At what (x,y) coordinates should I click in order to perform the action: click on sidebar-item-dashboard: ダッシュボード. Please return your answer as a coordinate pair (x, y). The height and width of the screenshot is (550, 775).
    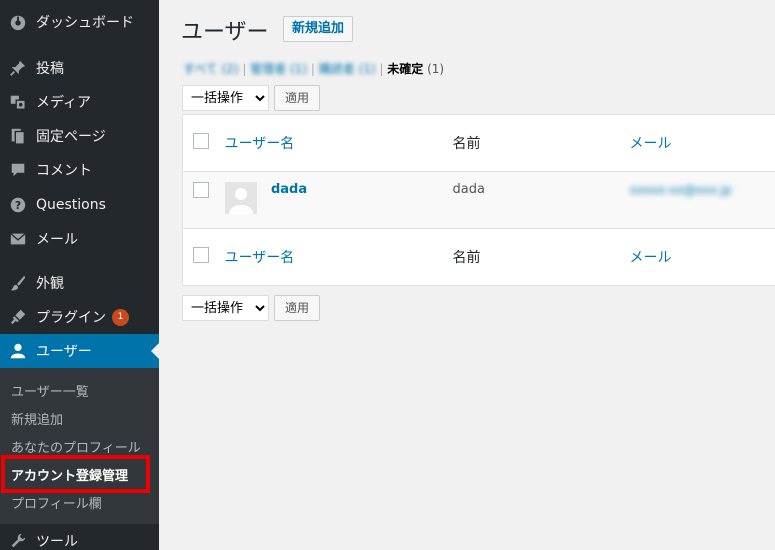
    Looking at the image, I should click on (79, 22).